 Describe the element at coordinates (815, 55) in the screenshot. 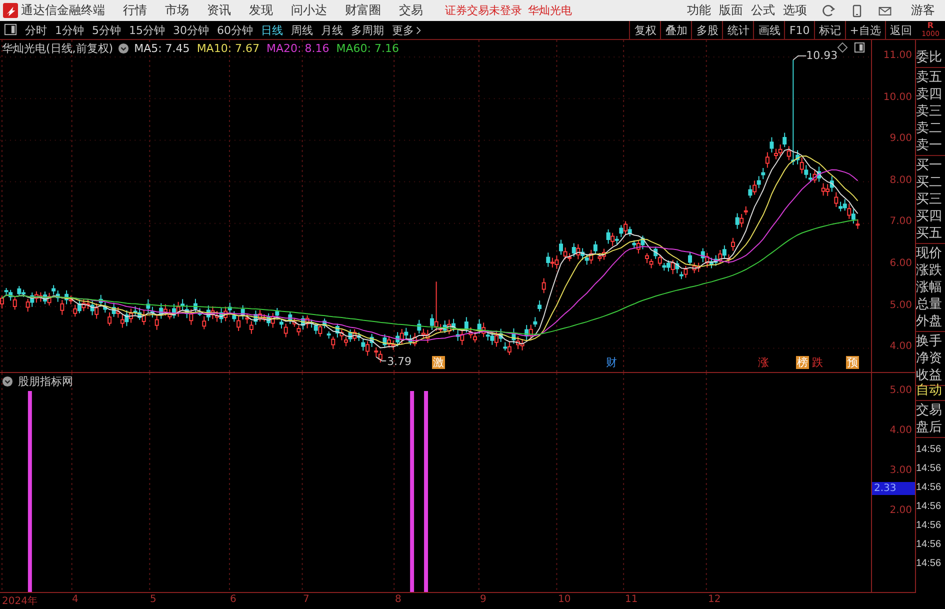

I see `high-price-pointer: 10.93` at that location.